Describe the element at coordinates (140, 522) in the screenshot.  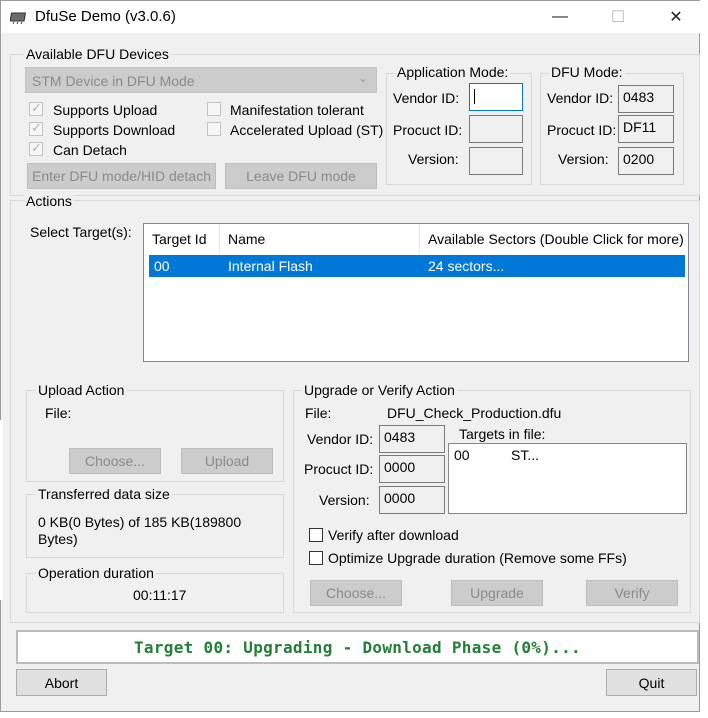
I see `transferred-size-value-line1: 0 KB(0 Bytes) of 185 KB(189800` at that location.